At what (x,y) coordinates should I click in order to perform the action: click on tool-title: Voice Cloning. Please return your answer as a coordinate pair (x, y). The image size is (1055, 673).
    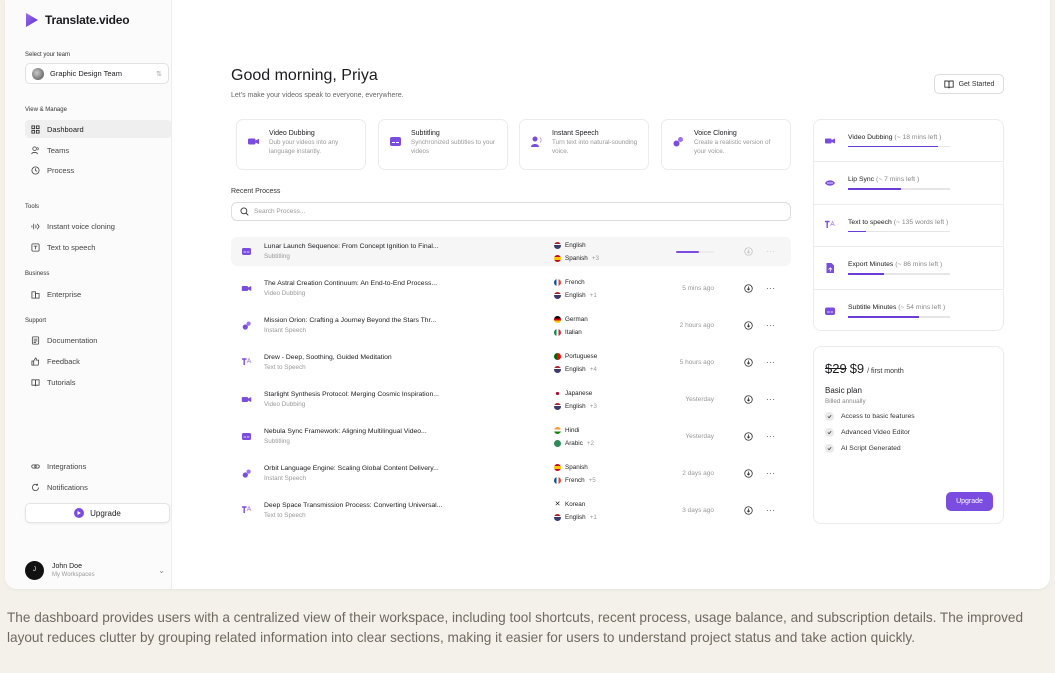
    Looking at the image, I should click on (715, 133).